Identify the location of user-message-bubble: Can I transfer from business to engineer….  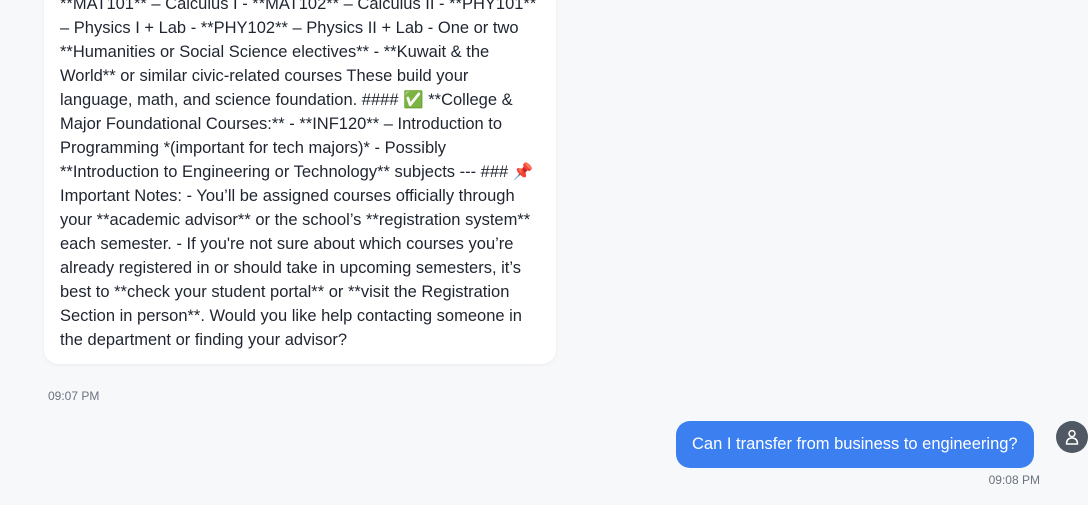
(855, 444).